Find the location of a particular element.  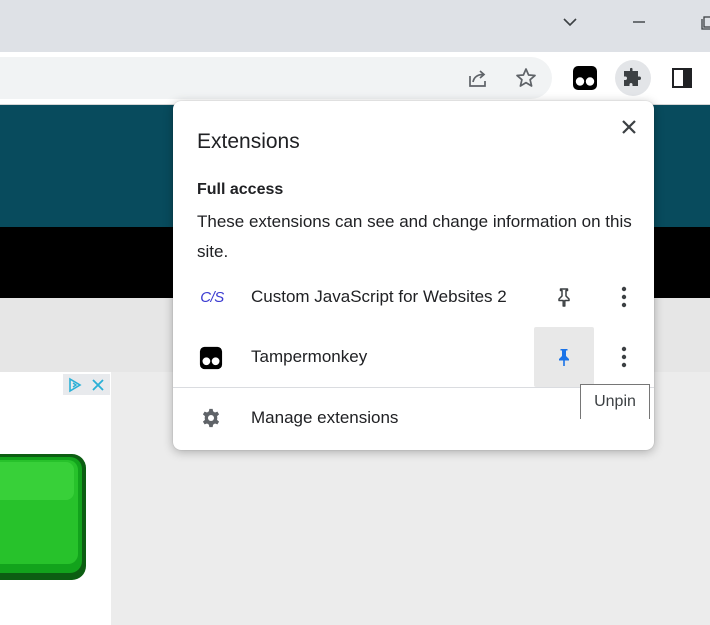

extension-name: Tampermonkey is located at coordinates (309, 357).